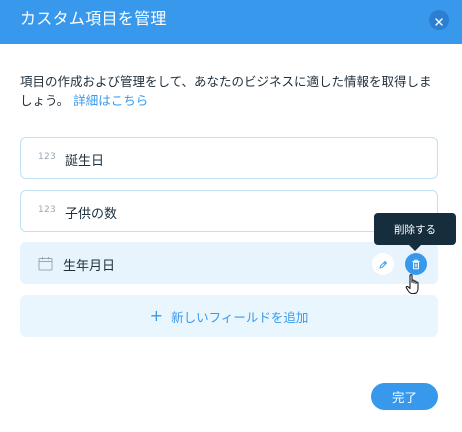  What do you see at coordinates (93, 18) in the screenshot?
I see `dialog-title: カスタム項目を管理` at bounding box center [93, 18].